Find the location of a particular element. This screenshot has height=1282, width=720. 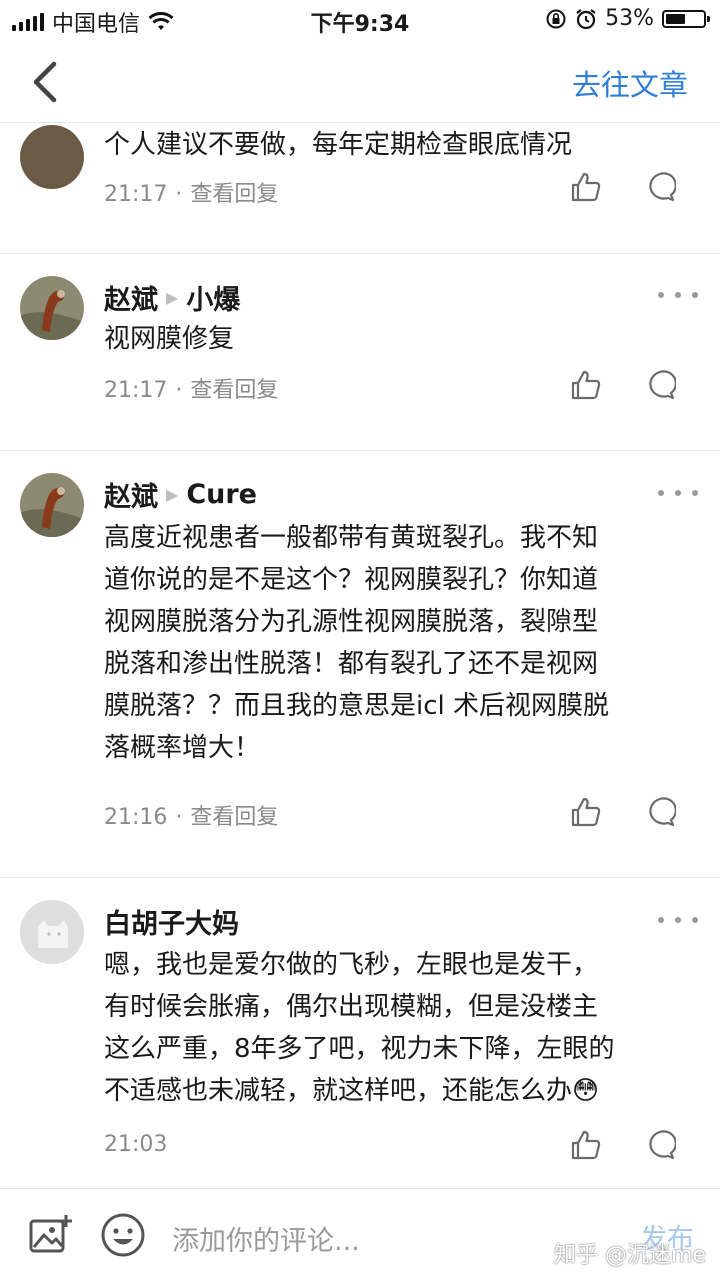

watermark: 知乎 @沉迷me is located at coordinates (630, 1255).